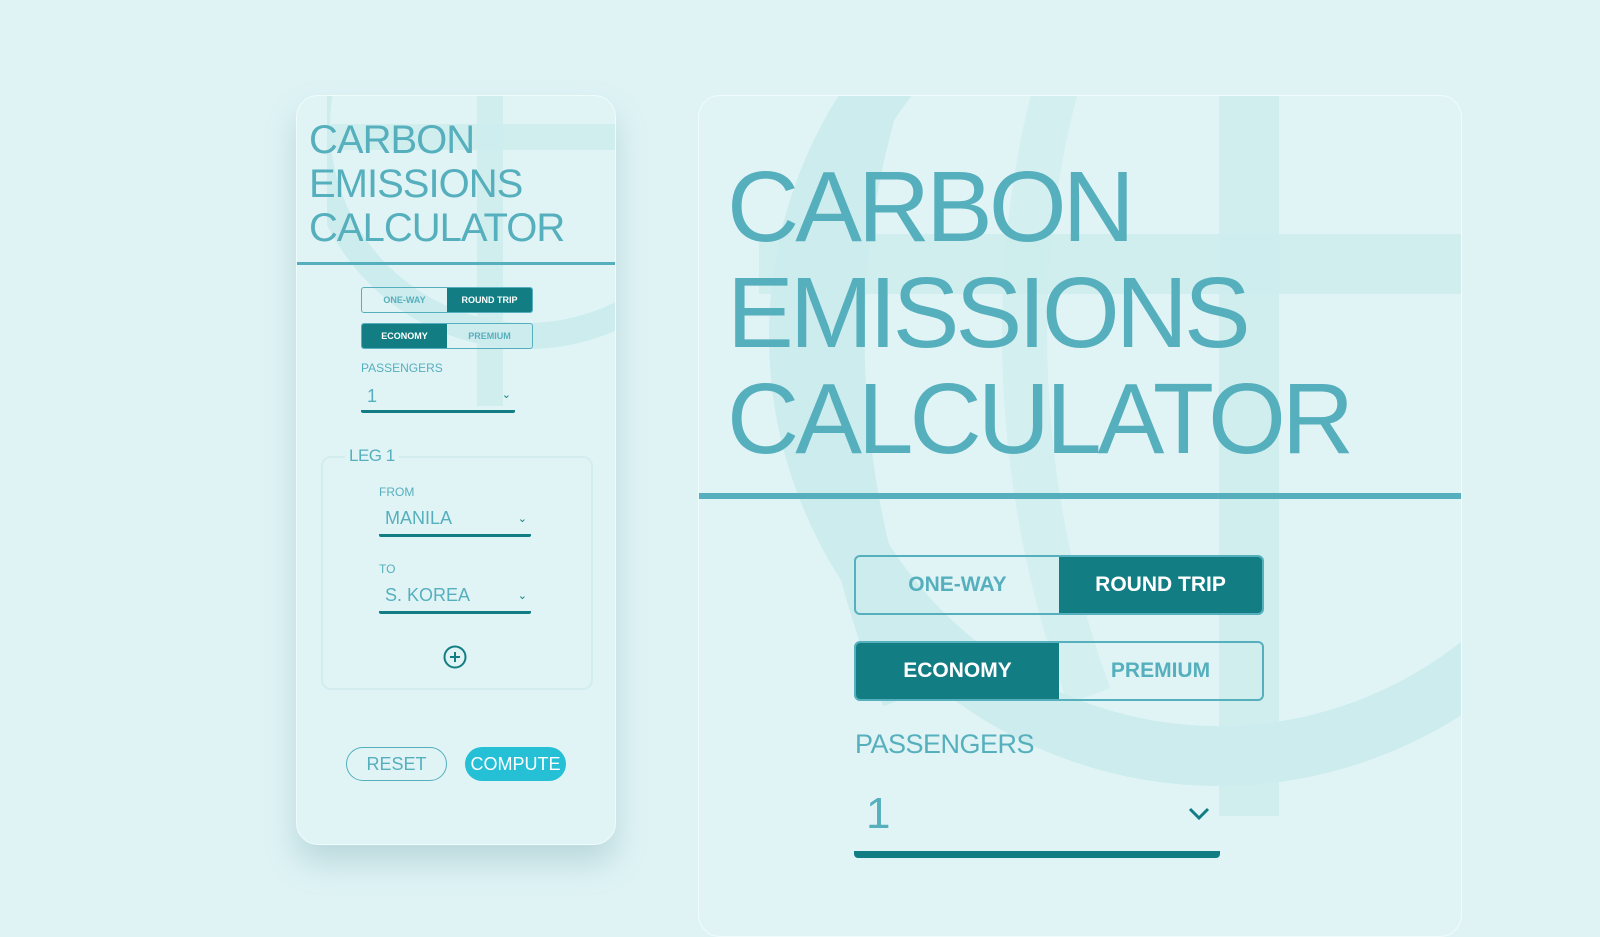  I want to click on passengers-select: 1, so click(1037, 819).